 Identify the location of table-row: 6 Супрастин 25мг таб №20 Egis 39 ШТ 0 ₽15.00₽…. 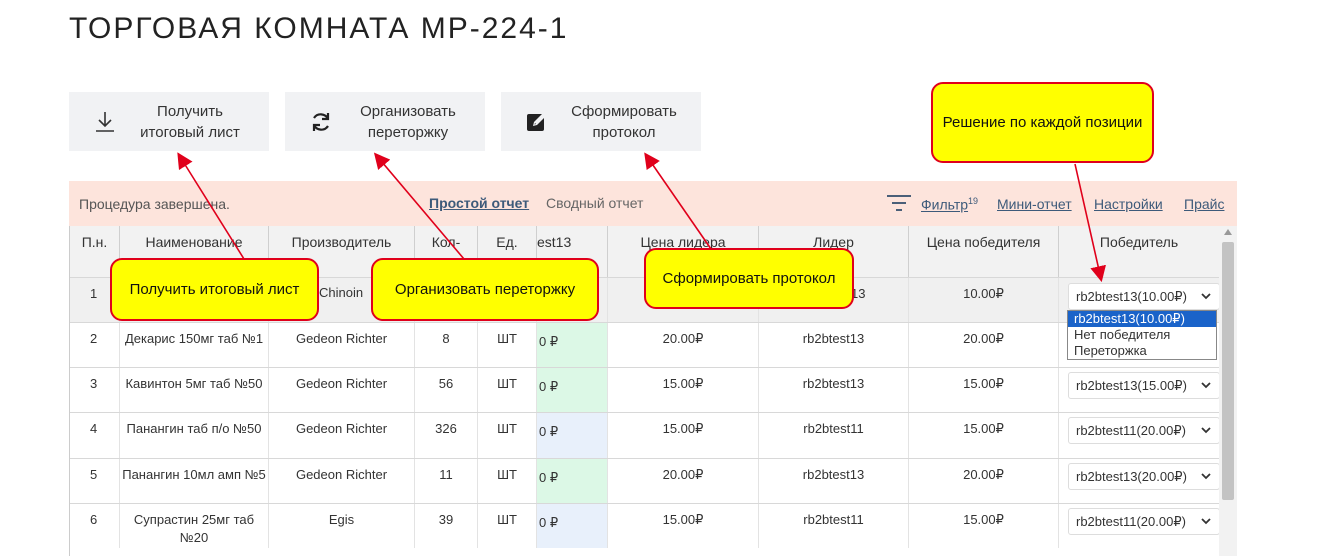
(644, 525).